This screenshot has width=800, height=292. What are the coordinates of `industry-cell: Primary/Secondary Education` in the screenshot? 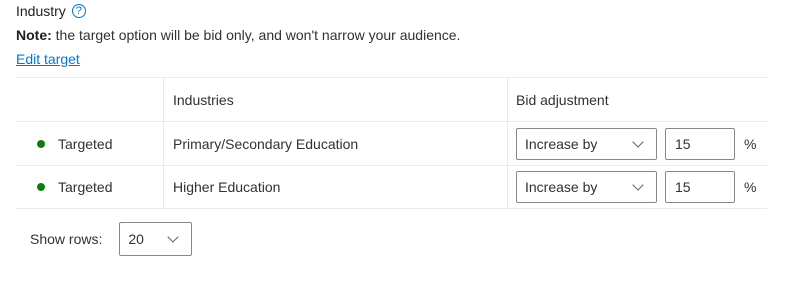 It's located at (335, 143).